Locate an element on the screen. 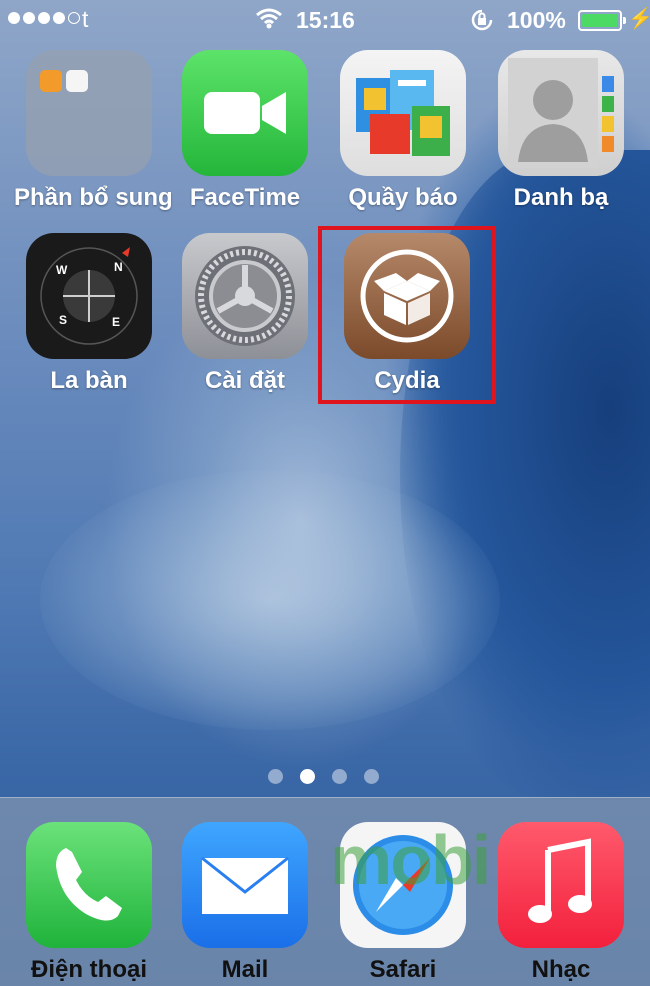 Image resolution: width=650 pixels, height=986 pixels. app-cai-dat: Cài đặt is located at coordinates (245, 314).